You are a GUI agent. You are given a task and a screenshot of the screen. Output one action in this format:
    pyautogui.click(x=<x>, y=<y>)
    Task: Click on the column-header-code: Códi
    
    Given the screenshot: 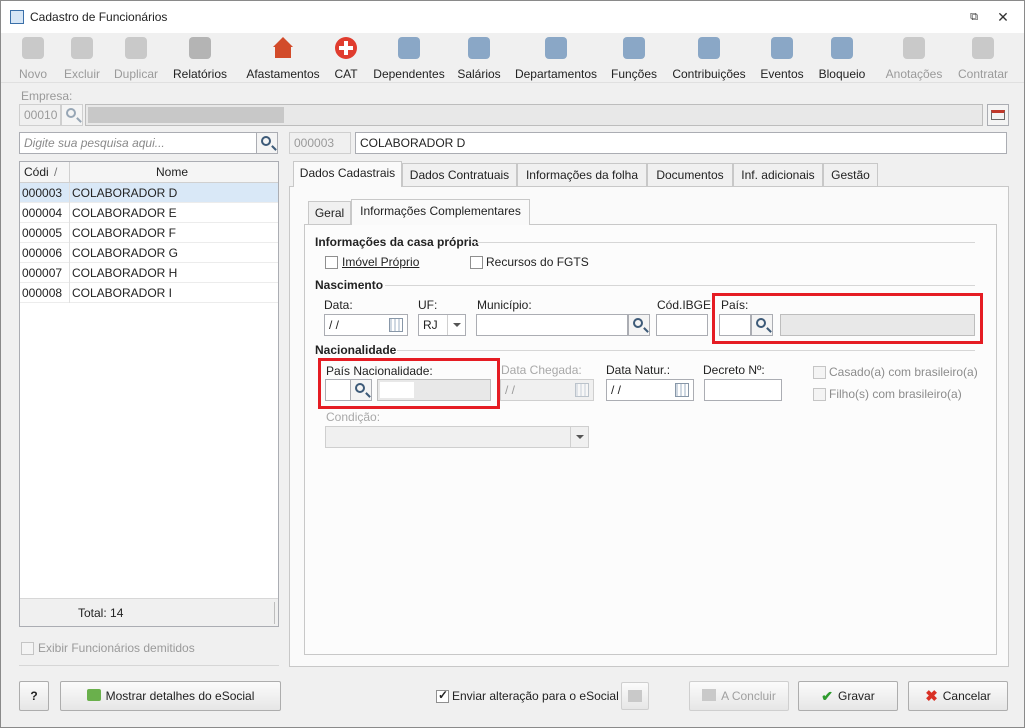 What is the action you would take?
    pyautogui.click(x=36, y=172)
    